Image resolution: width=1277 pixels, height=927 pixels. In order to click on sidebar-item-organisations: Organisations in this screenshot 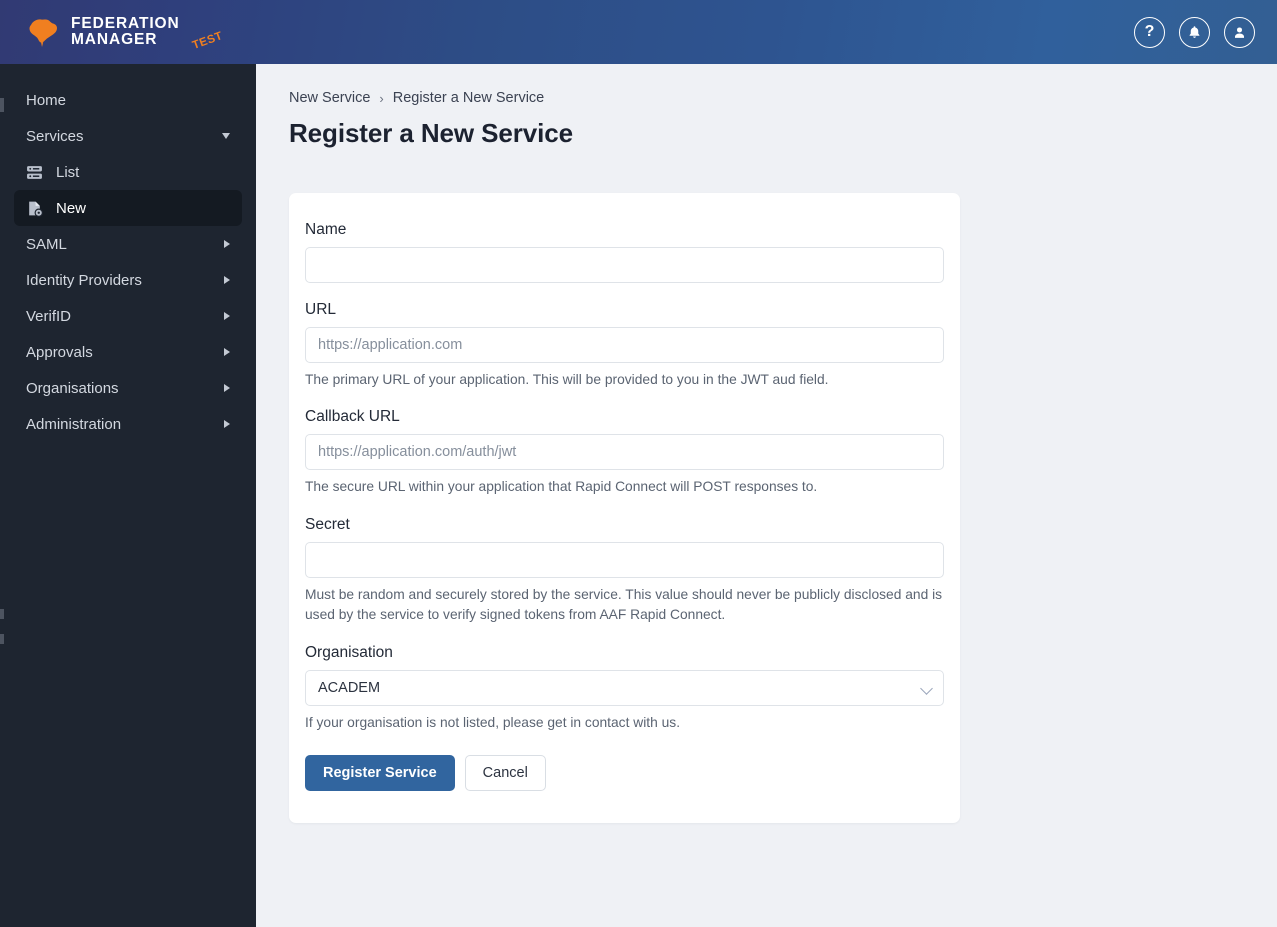, I will do `click(128, 388)`.